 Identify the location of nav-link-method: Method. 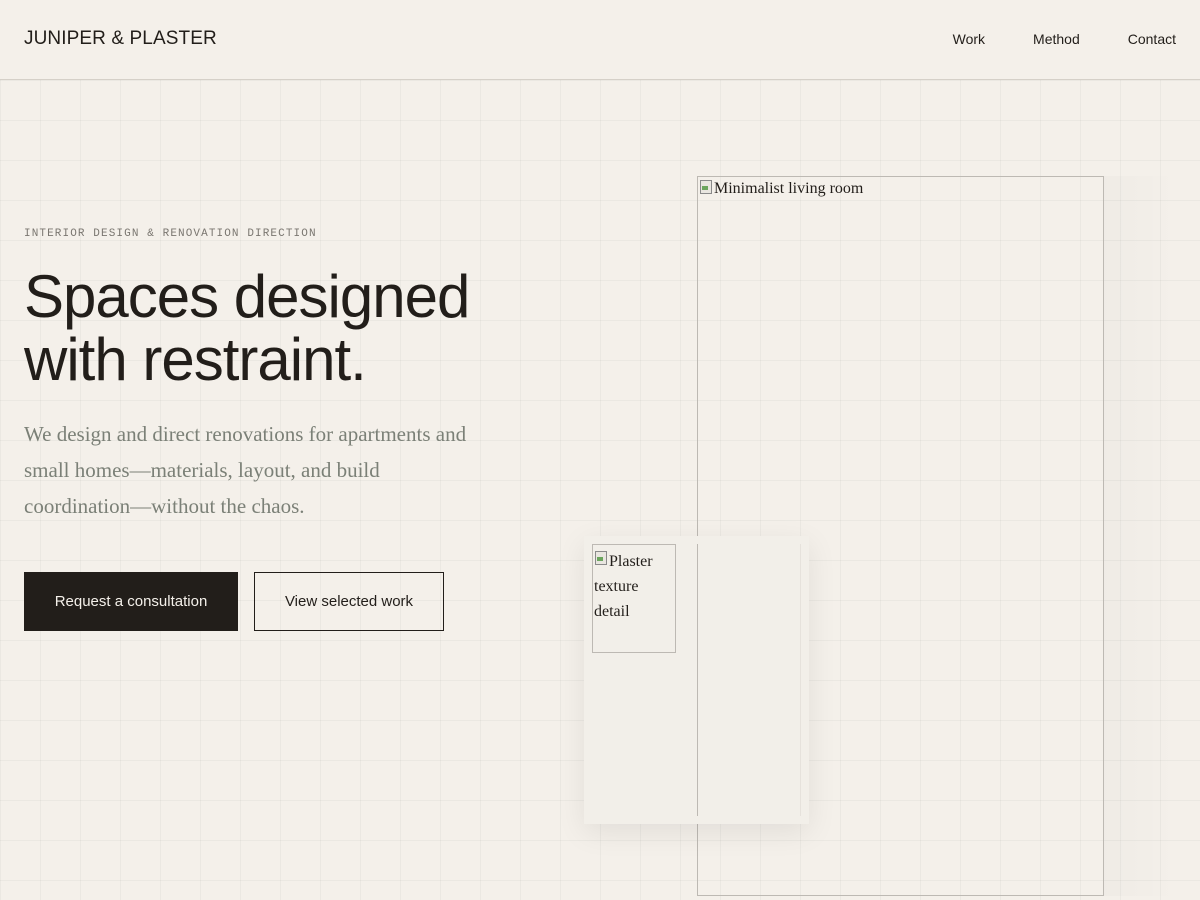
(1056, 39).